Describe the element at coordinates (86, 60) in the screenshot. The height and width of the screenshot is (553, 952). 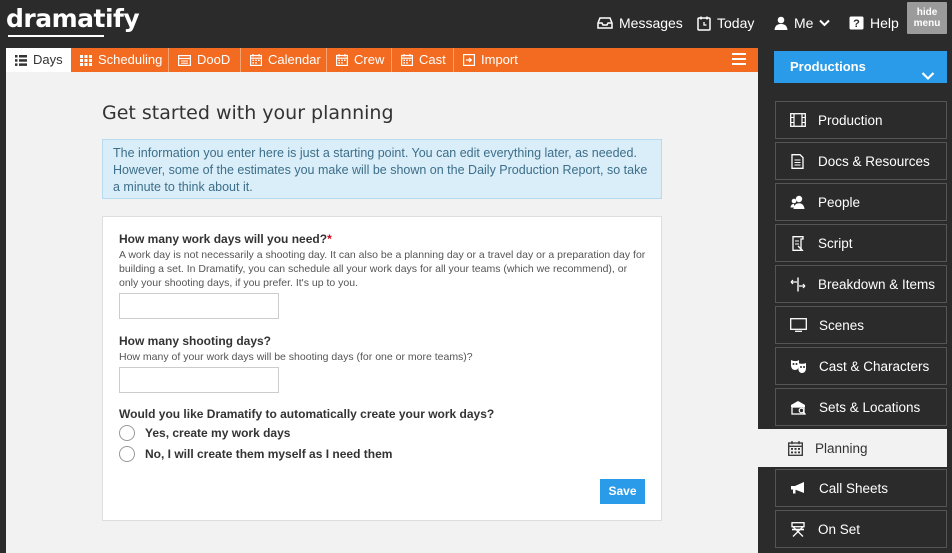
I see `grid-icon` at that location.